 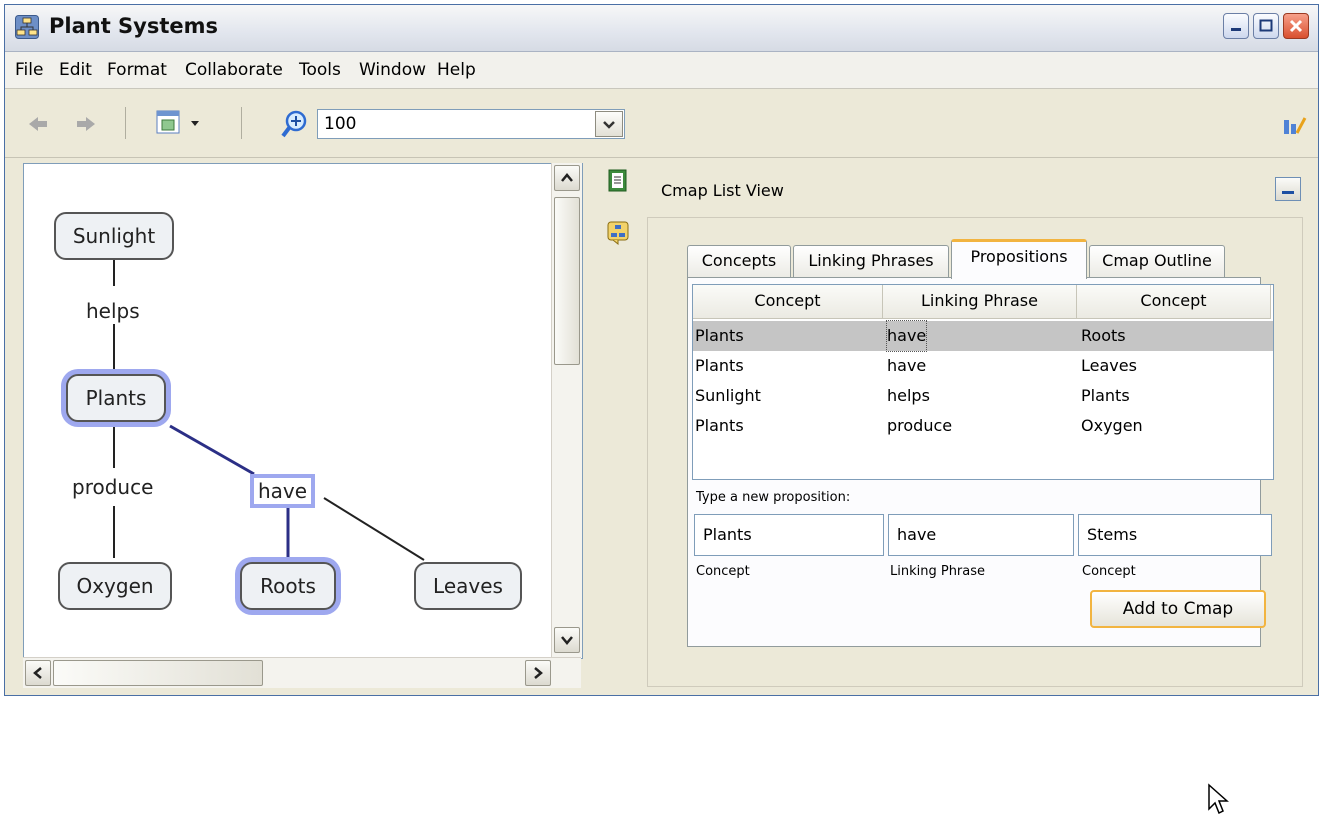 What do you see at coordinates (1295, 126) in the screenshot?
I see `styles-icon` at bounding box center [1295, 126].